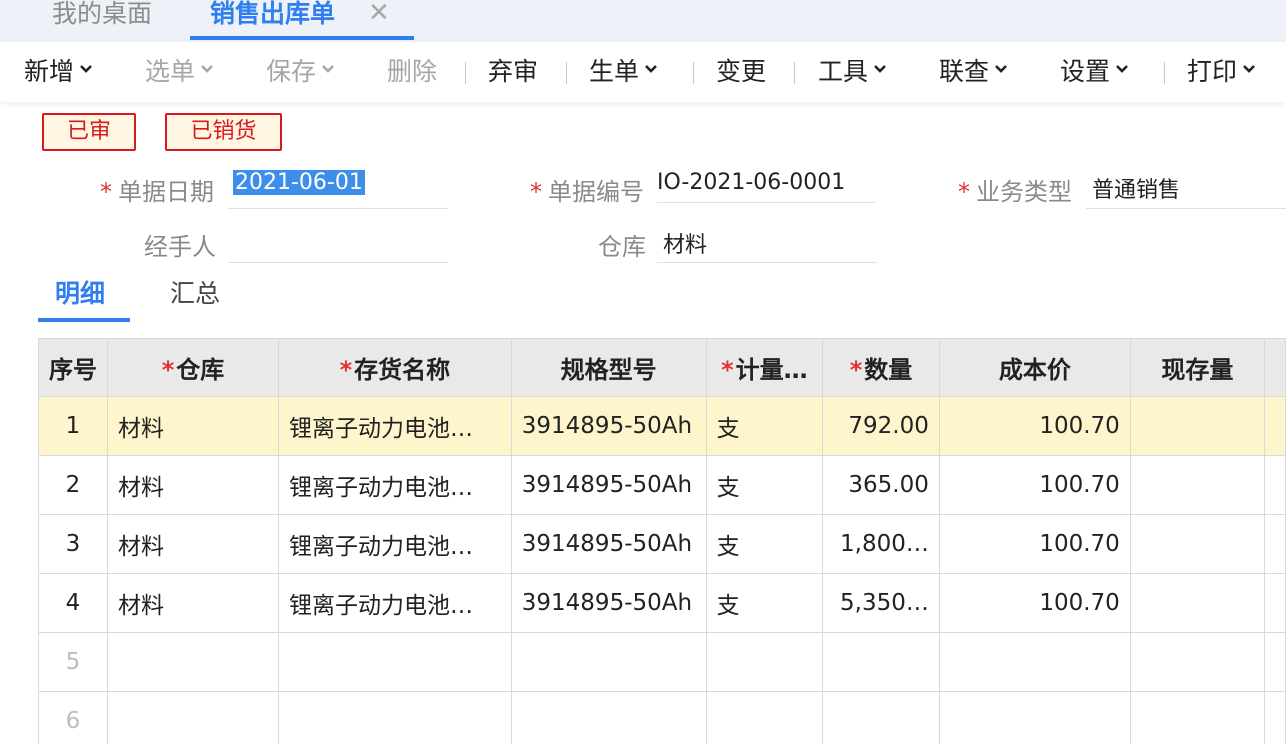 Image resolution: width=1286 pixels, height=744 pixels. What do you see at coordinates (1186, 208) in the screenshot?
I see `biz-type-underline` at bounding box center [1186, 208].